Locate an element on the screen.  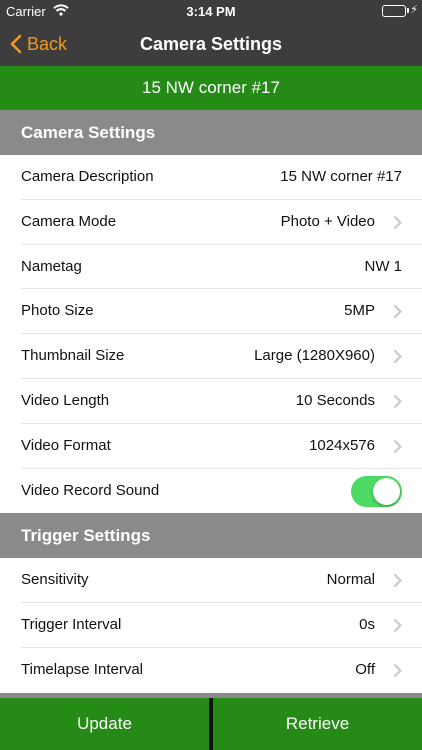
navigation-bar: Back Camera Settings is located at coordinates (211, 44).